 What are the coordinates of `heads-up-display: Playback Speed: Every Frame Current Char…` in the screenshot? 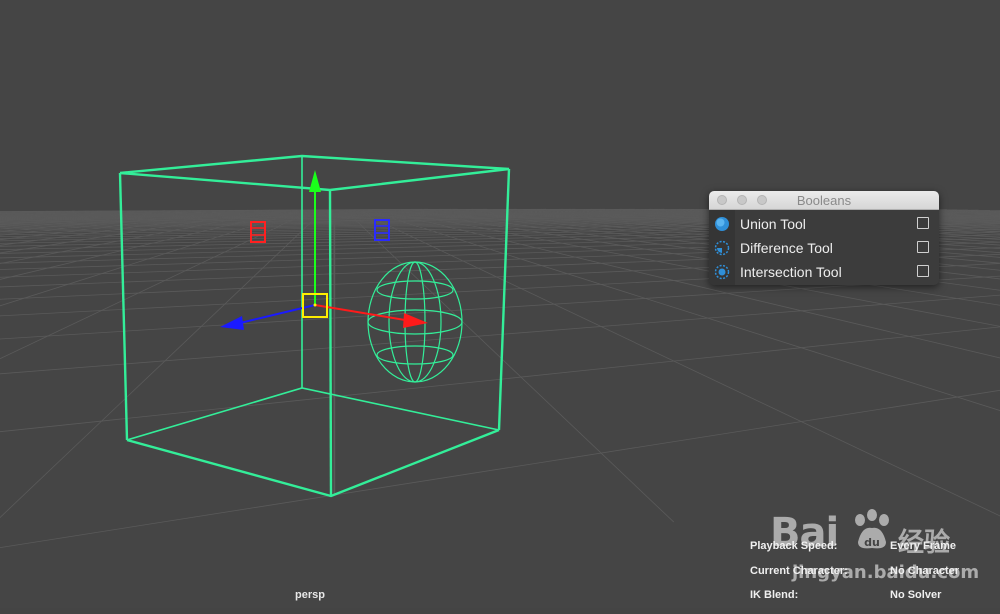 It's located at (870, 577).